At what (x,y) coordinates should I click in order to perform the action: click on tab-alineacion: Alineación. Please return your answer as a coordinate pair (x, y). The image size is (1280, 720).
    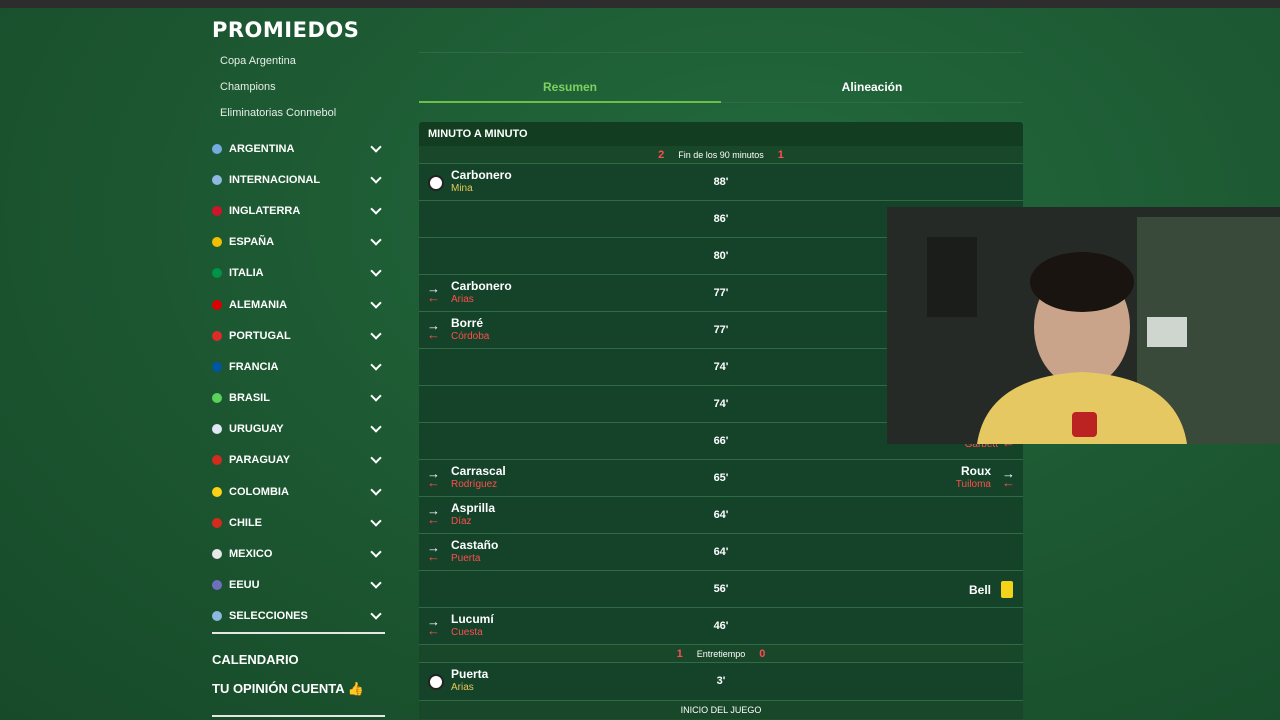
    Looking at the image, I should click on (872, 87).